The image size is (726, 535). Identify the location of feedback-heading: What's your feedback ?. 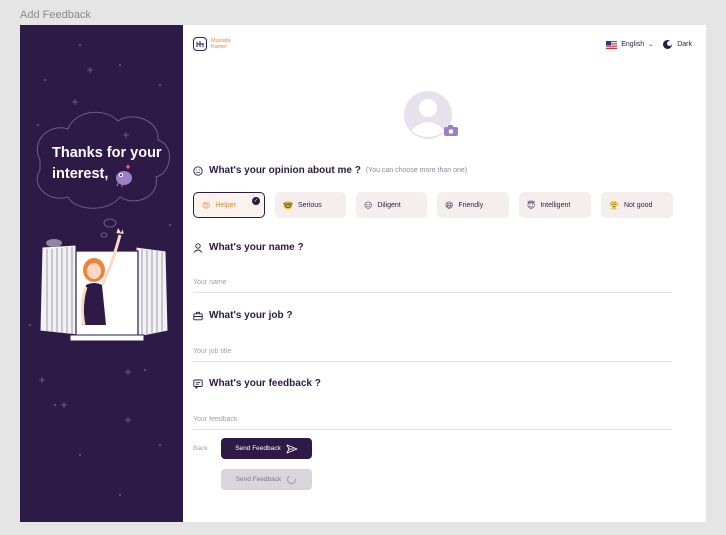
(257, 383).